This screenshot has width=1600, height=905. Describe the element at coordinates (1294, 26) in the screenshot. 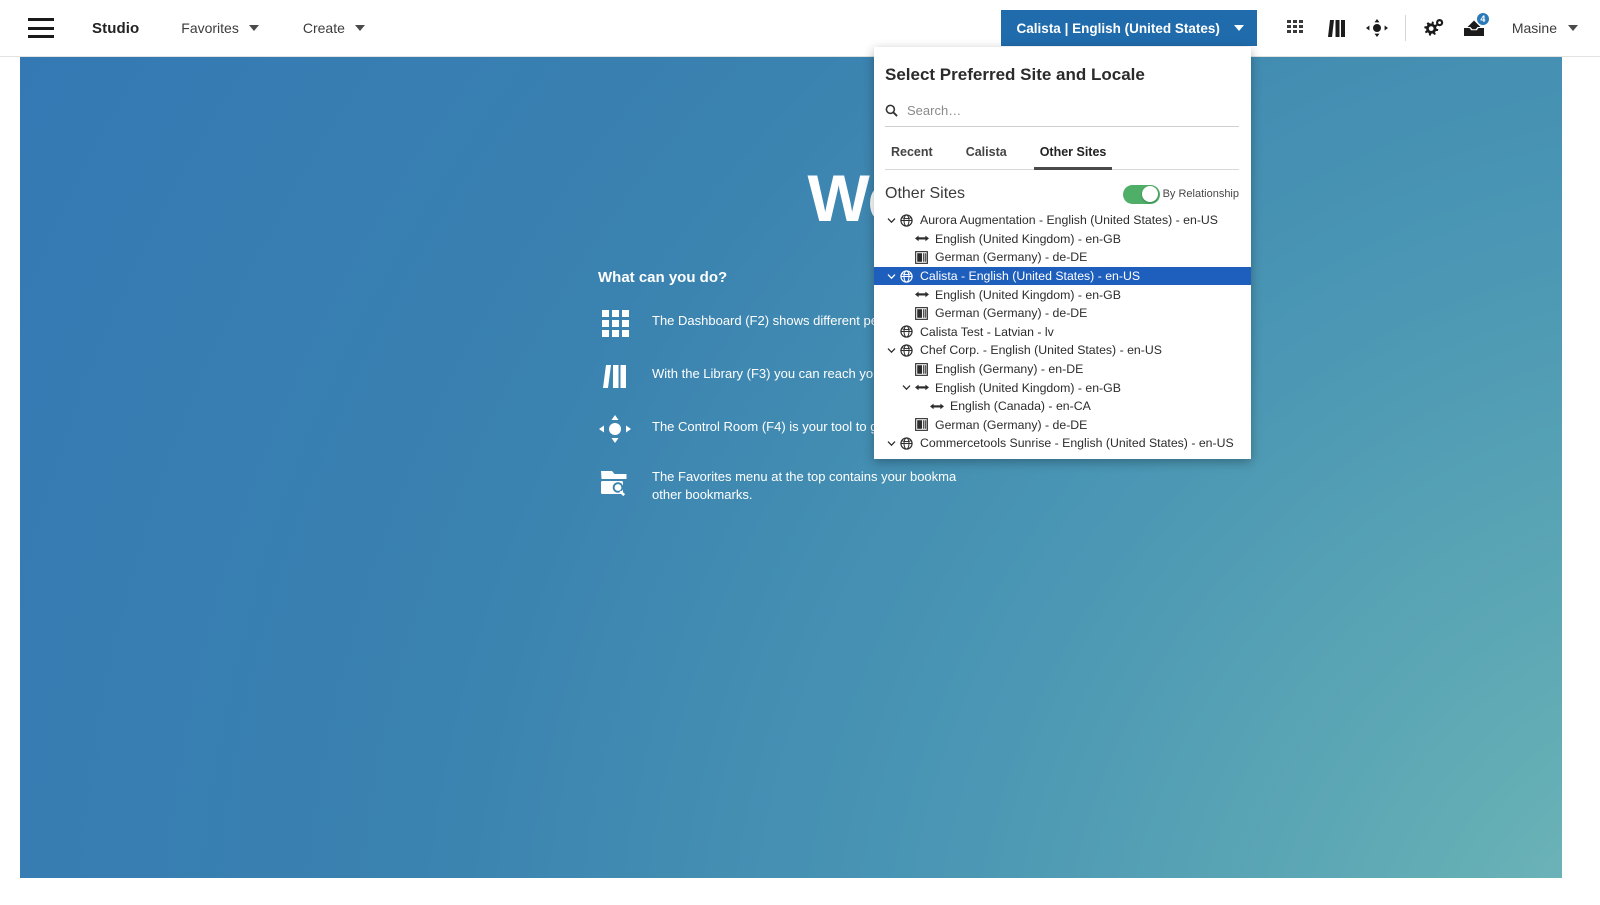

I see `apps-grid-glyph` at that location.